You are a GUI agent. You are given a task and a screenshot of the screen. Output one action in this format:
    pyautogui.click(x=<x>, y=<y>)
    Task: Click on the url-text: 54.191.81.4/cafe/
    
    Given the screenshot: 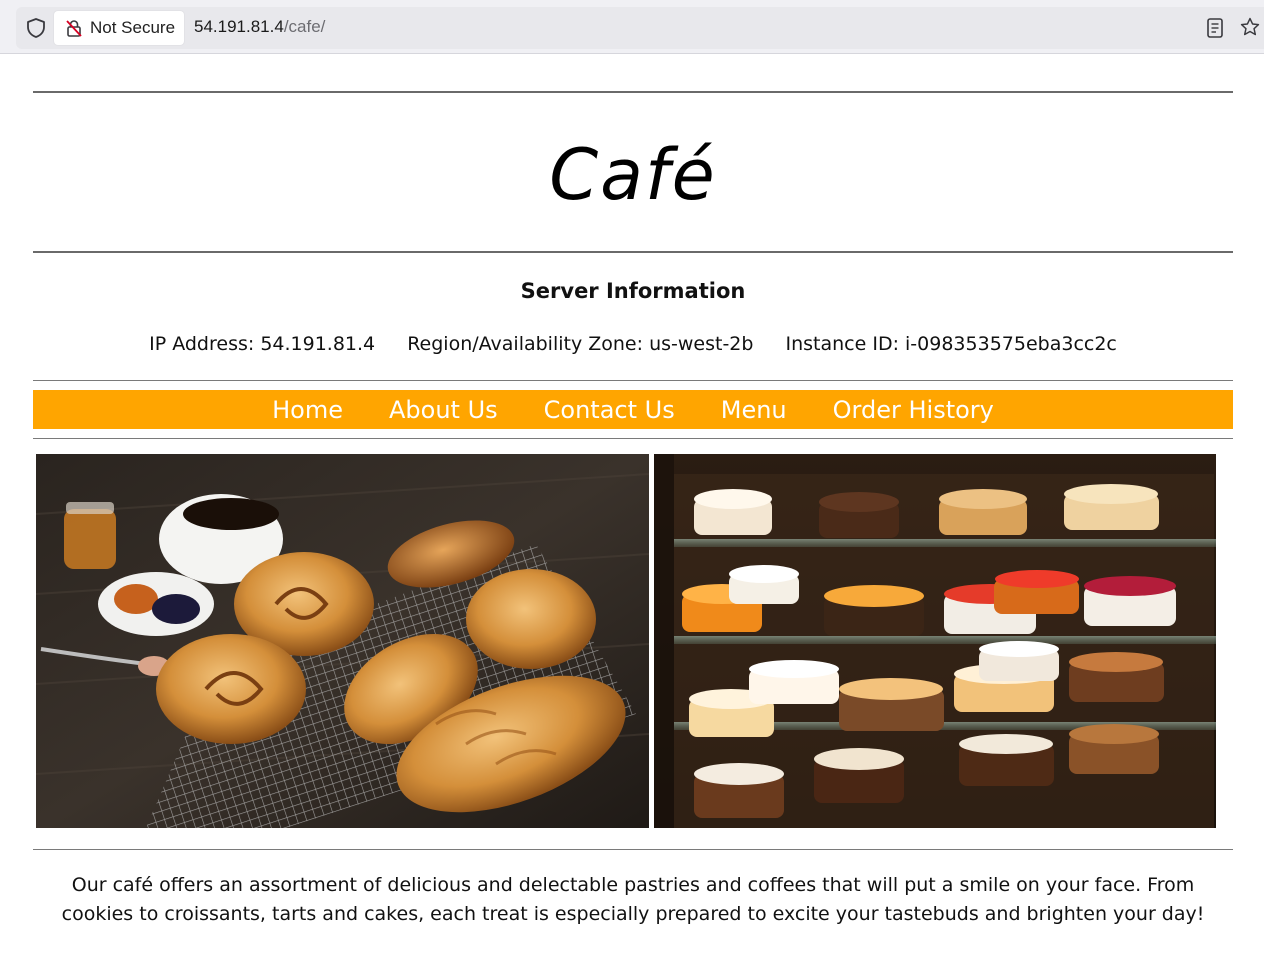 What is the action you would take?
    pyautogui.click(x=259, y=27)
    